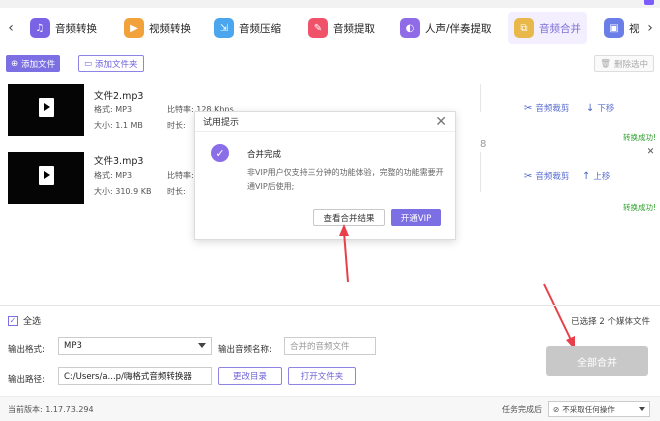 The image size is (660, 421). I want to click on tab-audio-convert: ♫ 音频转换, so click(63, 28).